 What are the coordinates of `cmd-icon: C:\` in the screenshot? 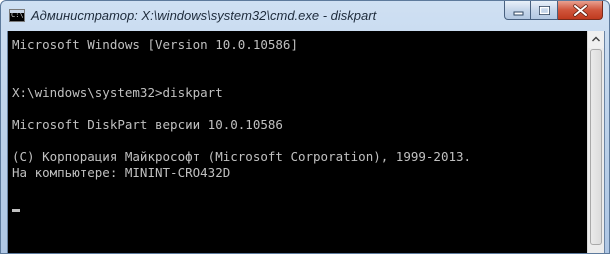 It's located at (17, 15).